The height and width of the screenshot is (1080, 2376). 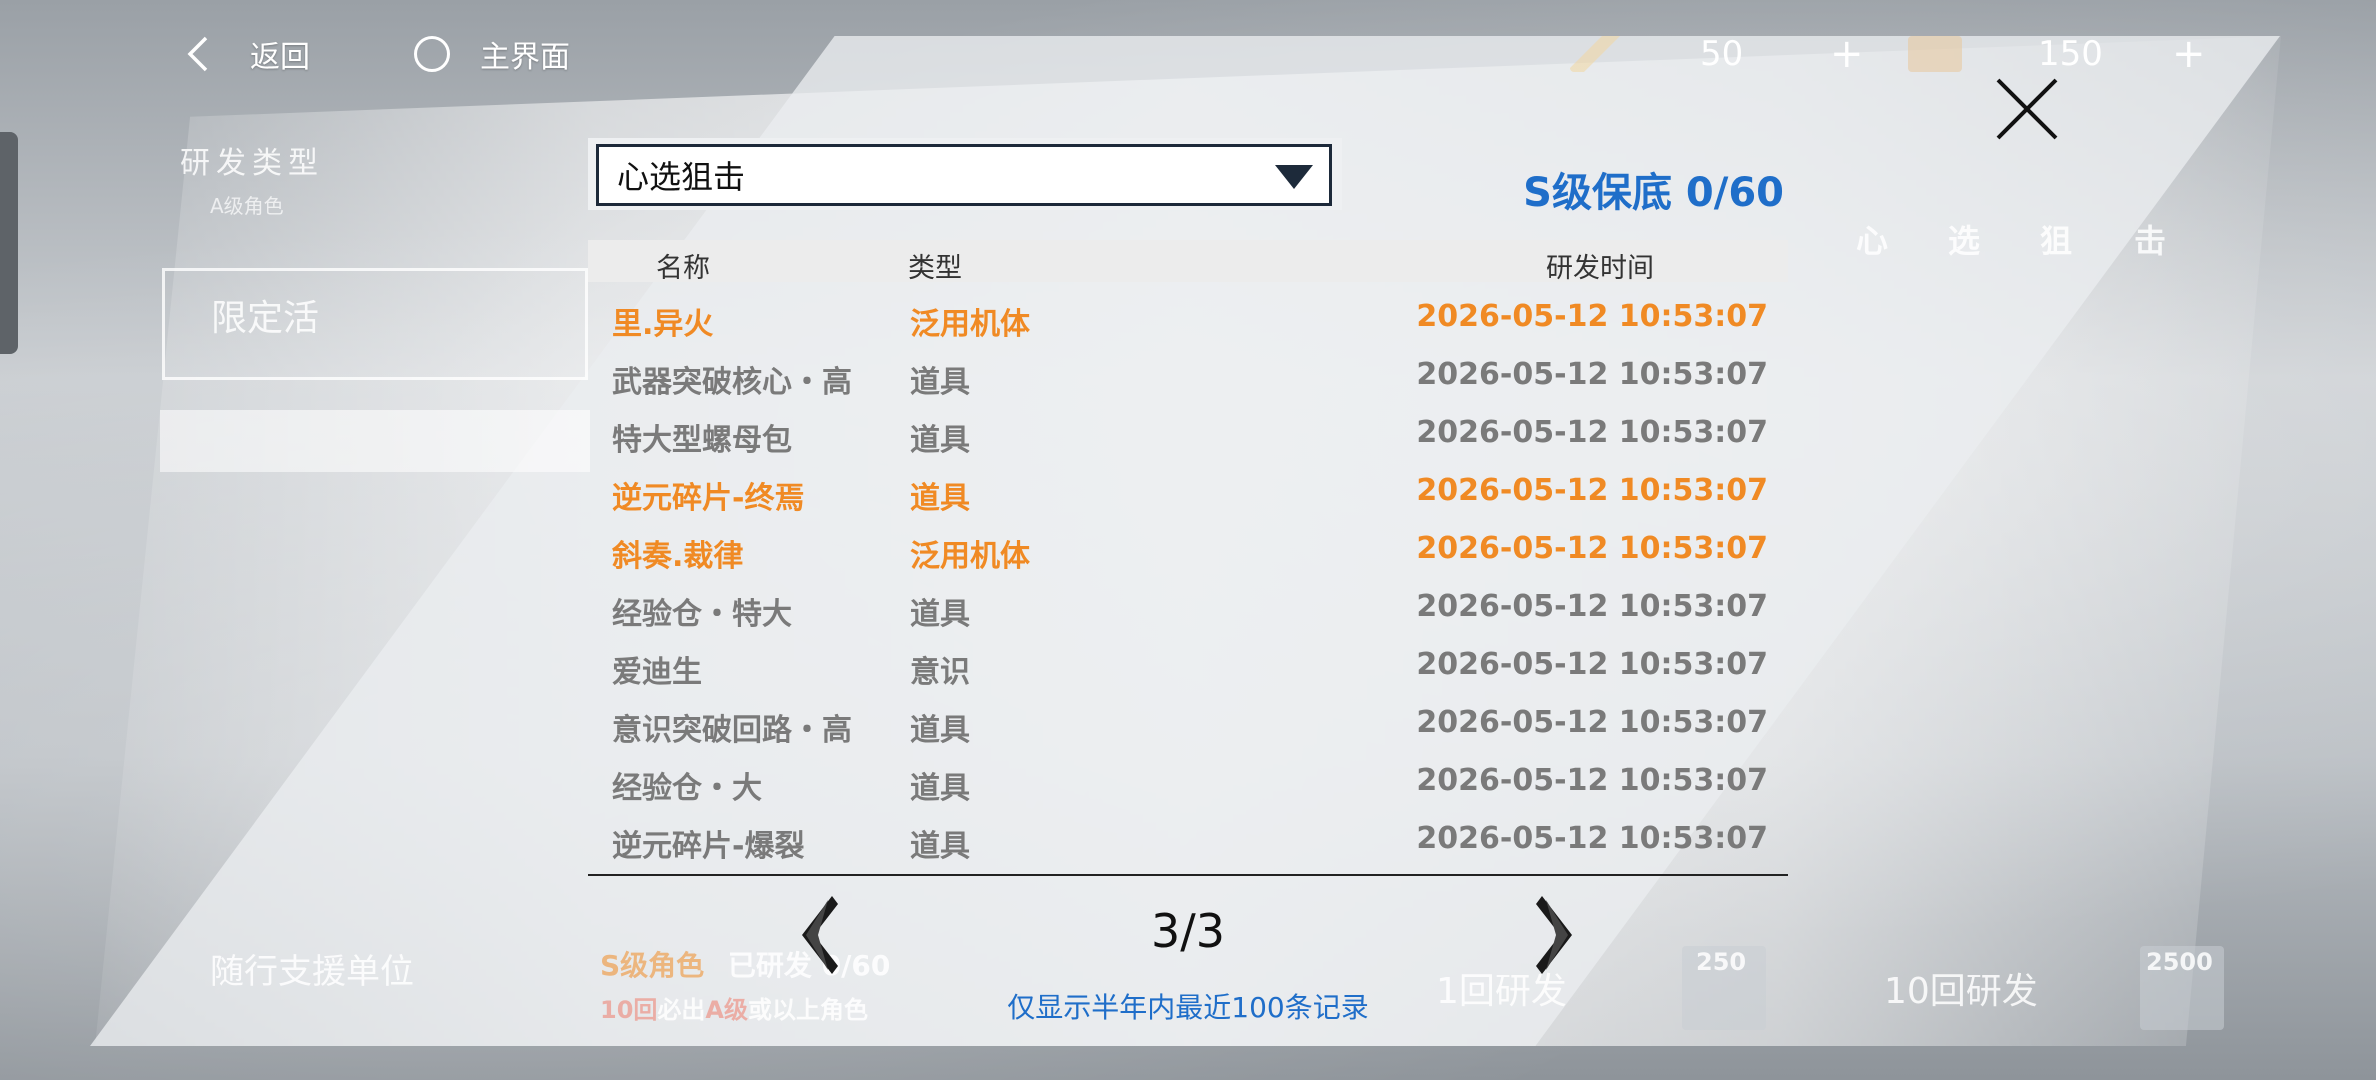 I want to click on pool-select: 心选狙击, so click(x=965, y=174).